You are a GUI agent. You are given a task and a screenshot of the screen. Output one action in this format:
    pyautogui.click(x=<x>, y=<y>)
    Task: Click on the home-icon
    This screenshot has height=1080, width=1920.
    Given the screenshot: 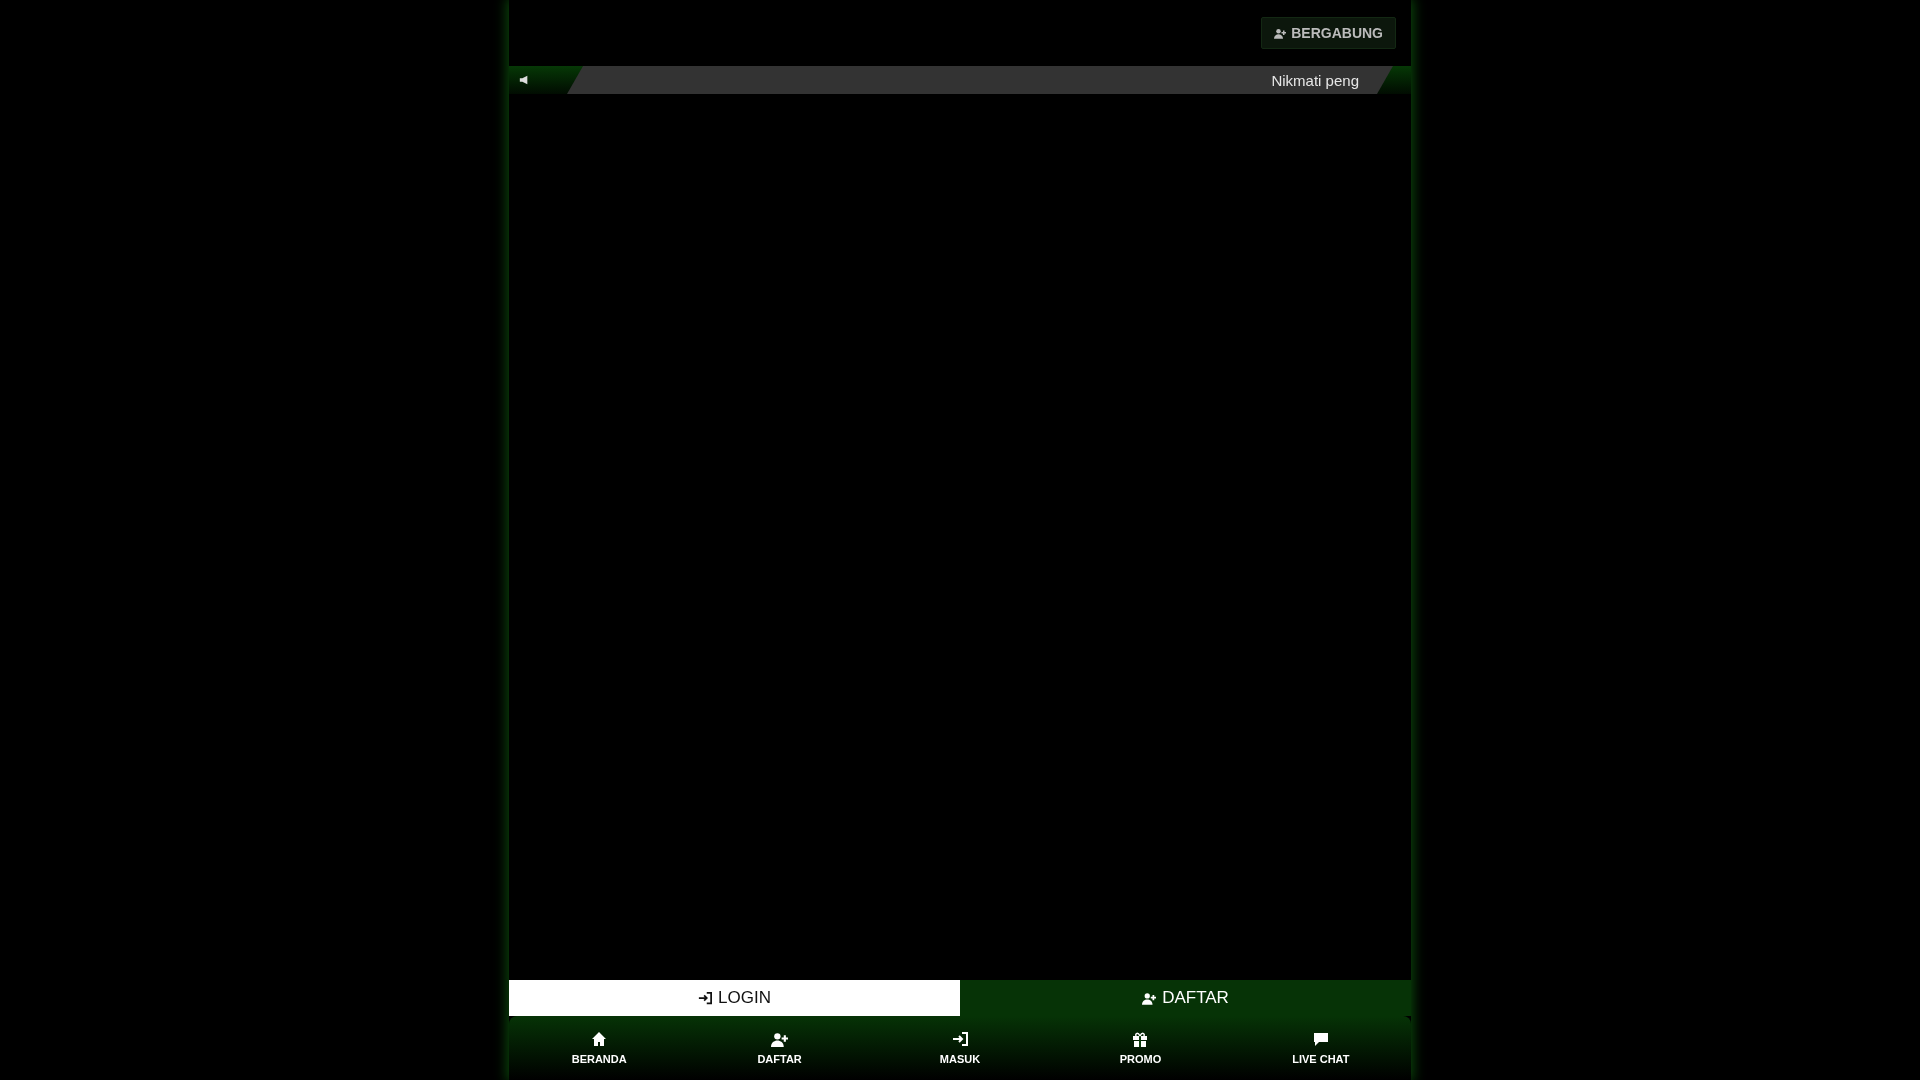 What is the action you would take?
    pyautogui.click(x=599, y=1039)
    